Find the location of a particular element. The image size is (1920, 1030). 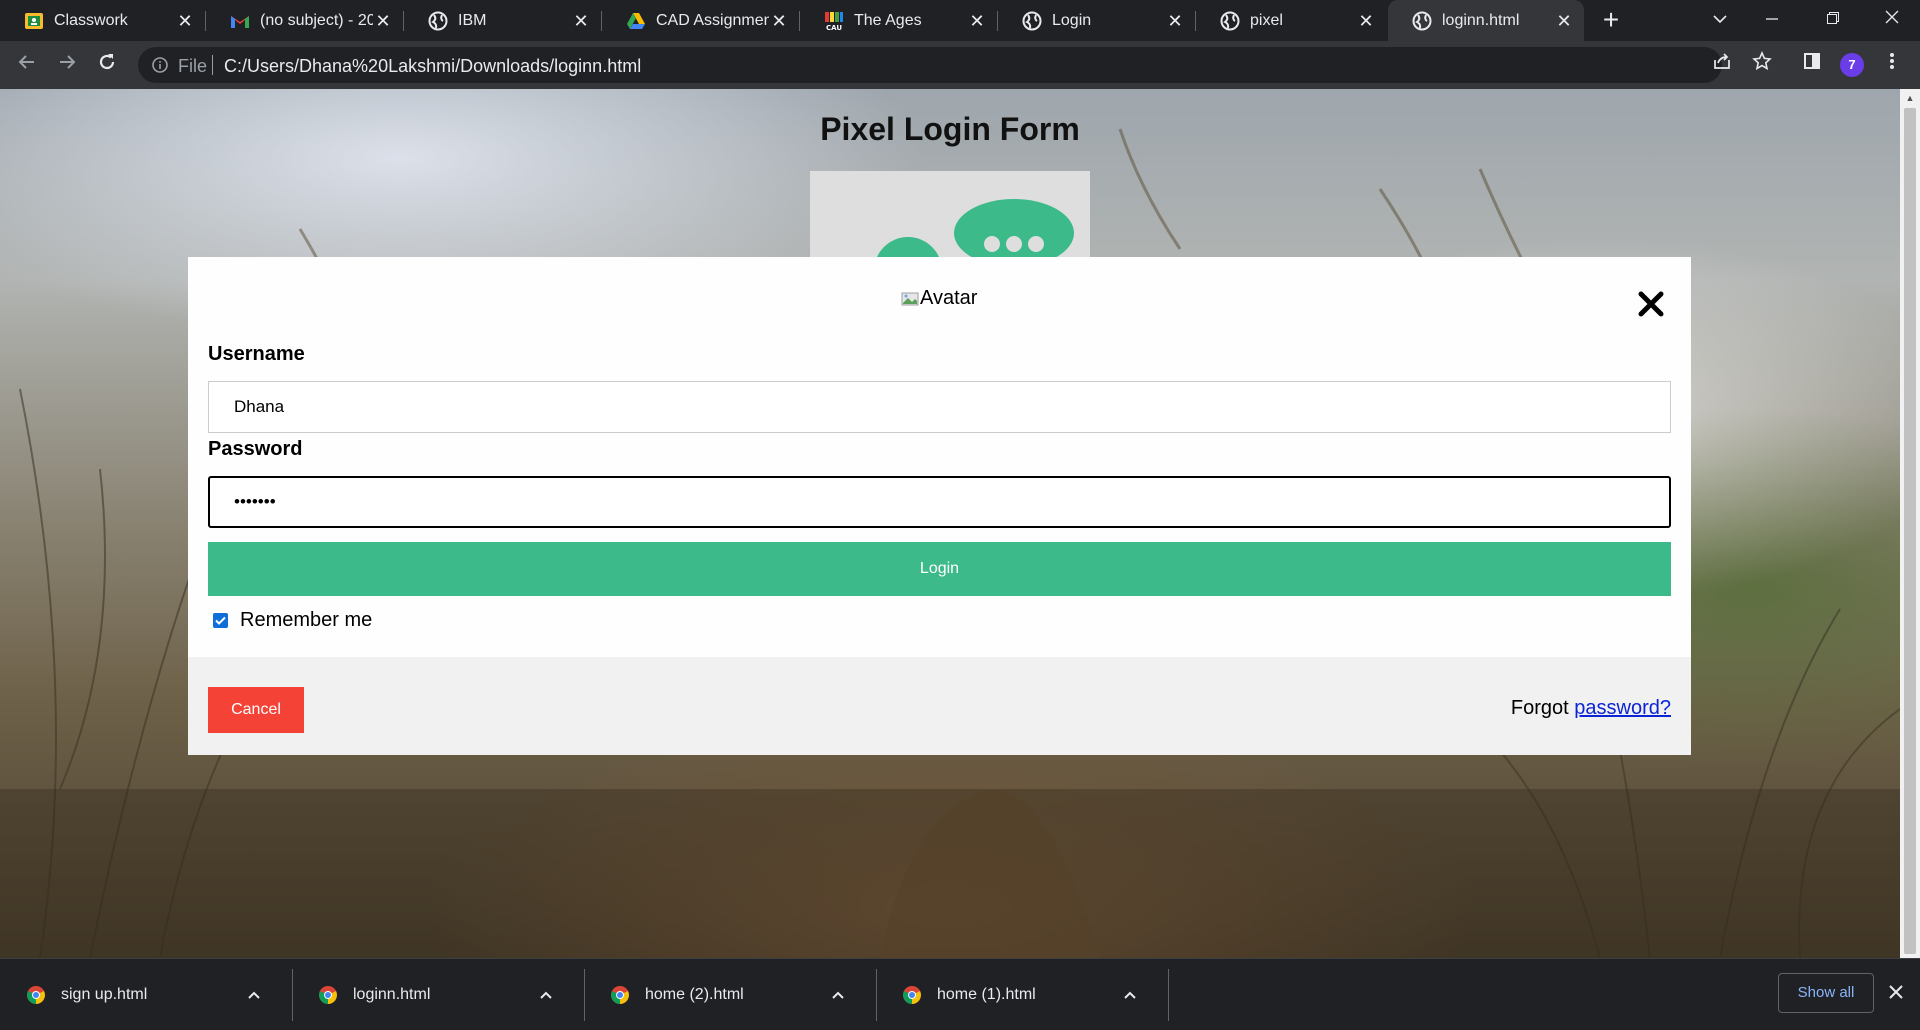

minimize-button is located at coordinates (1772, 20).